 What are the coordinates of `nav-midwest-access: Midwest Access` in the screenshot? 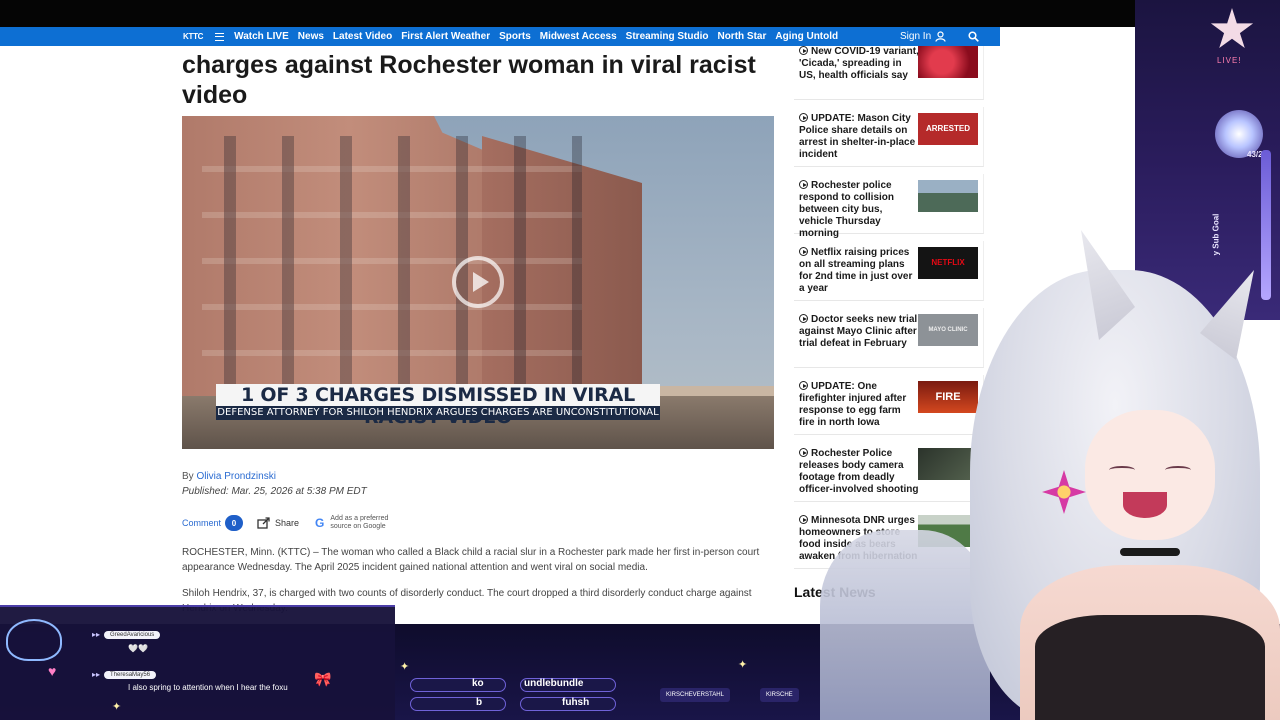 It's located at (578, 36).